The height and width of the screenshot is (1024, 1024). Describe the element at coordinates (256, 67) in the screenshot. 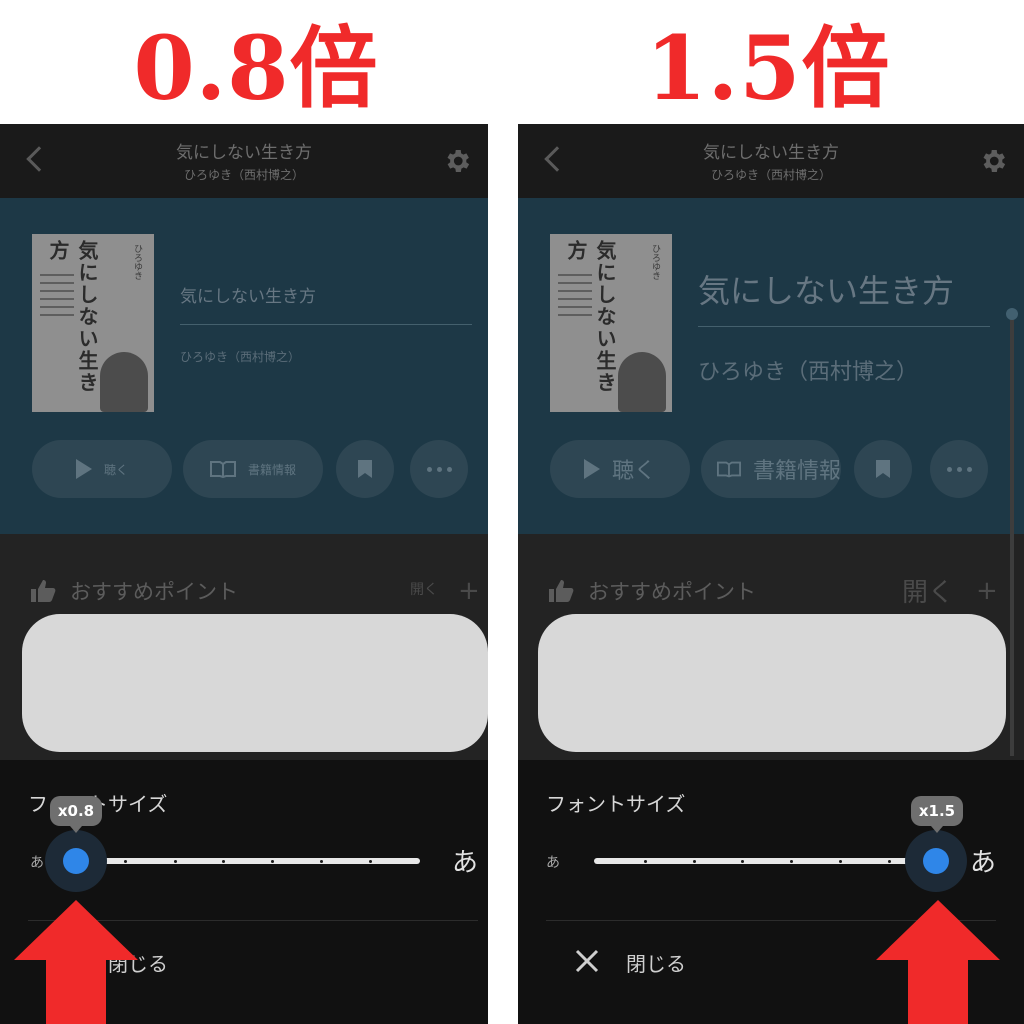

I see `heading-0.8x: 0.8倍` at that location.